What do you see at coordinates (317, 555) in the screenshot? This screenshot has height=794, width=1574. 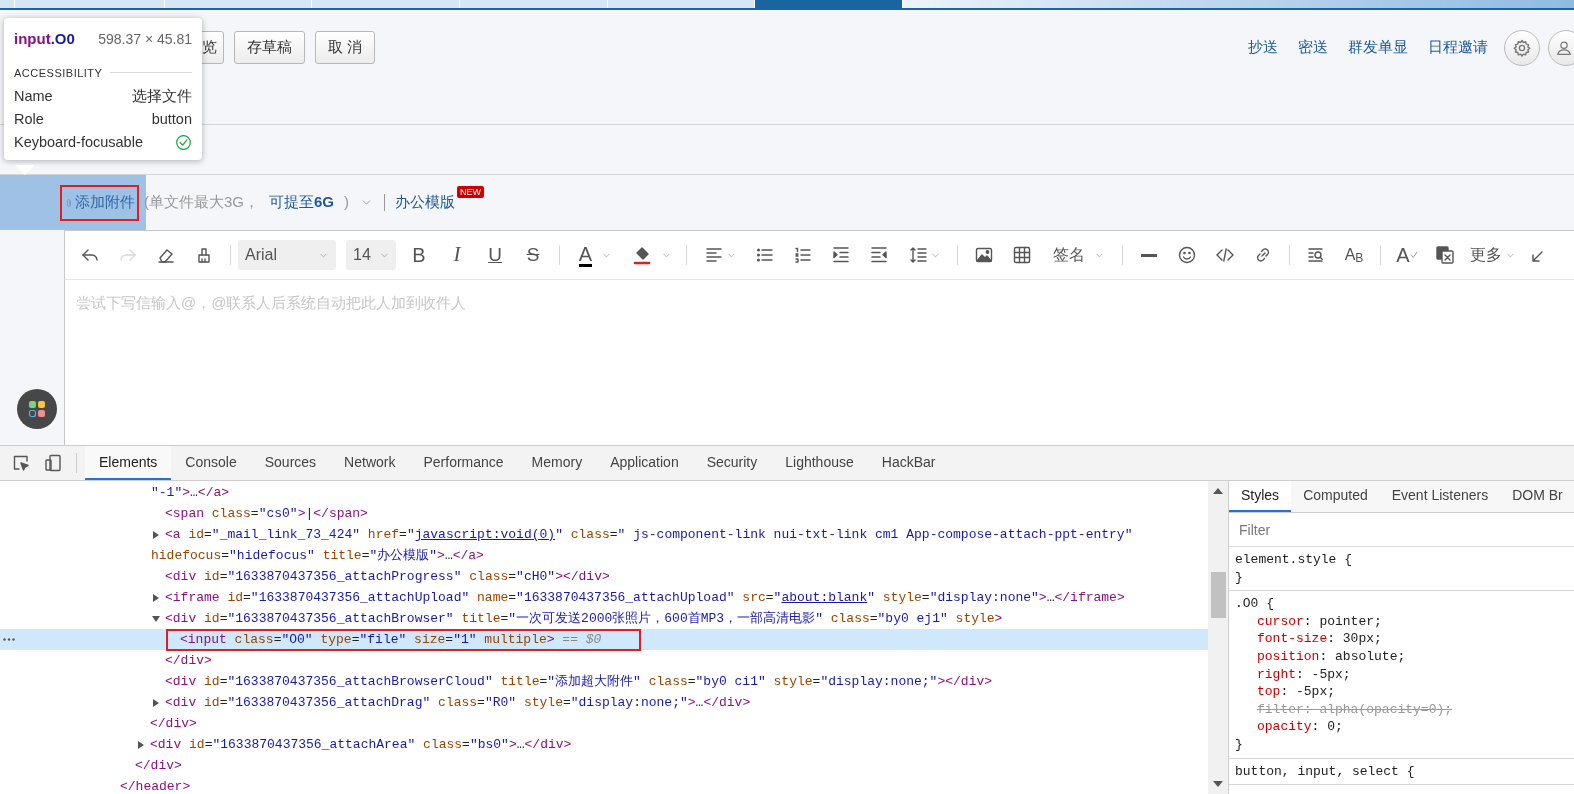 I see `code-line: hidefocus="hidefocus" title="办公模版">…</a>` at bounding box center [317, 555].